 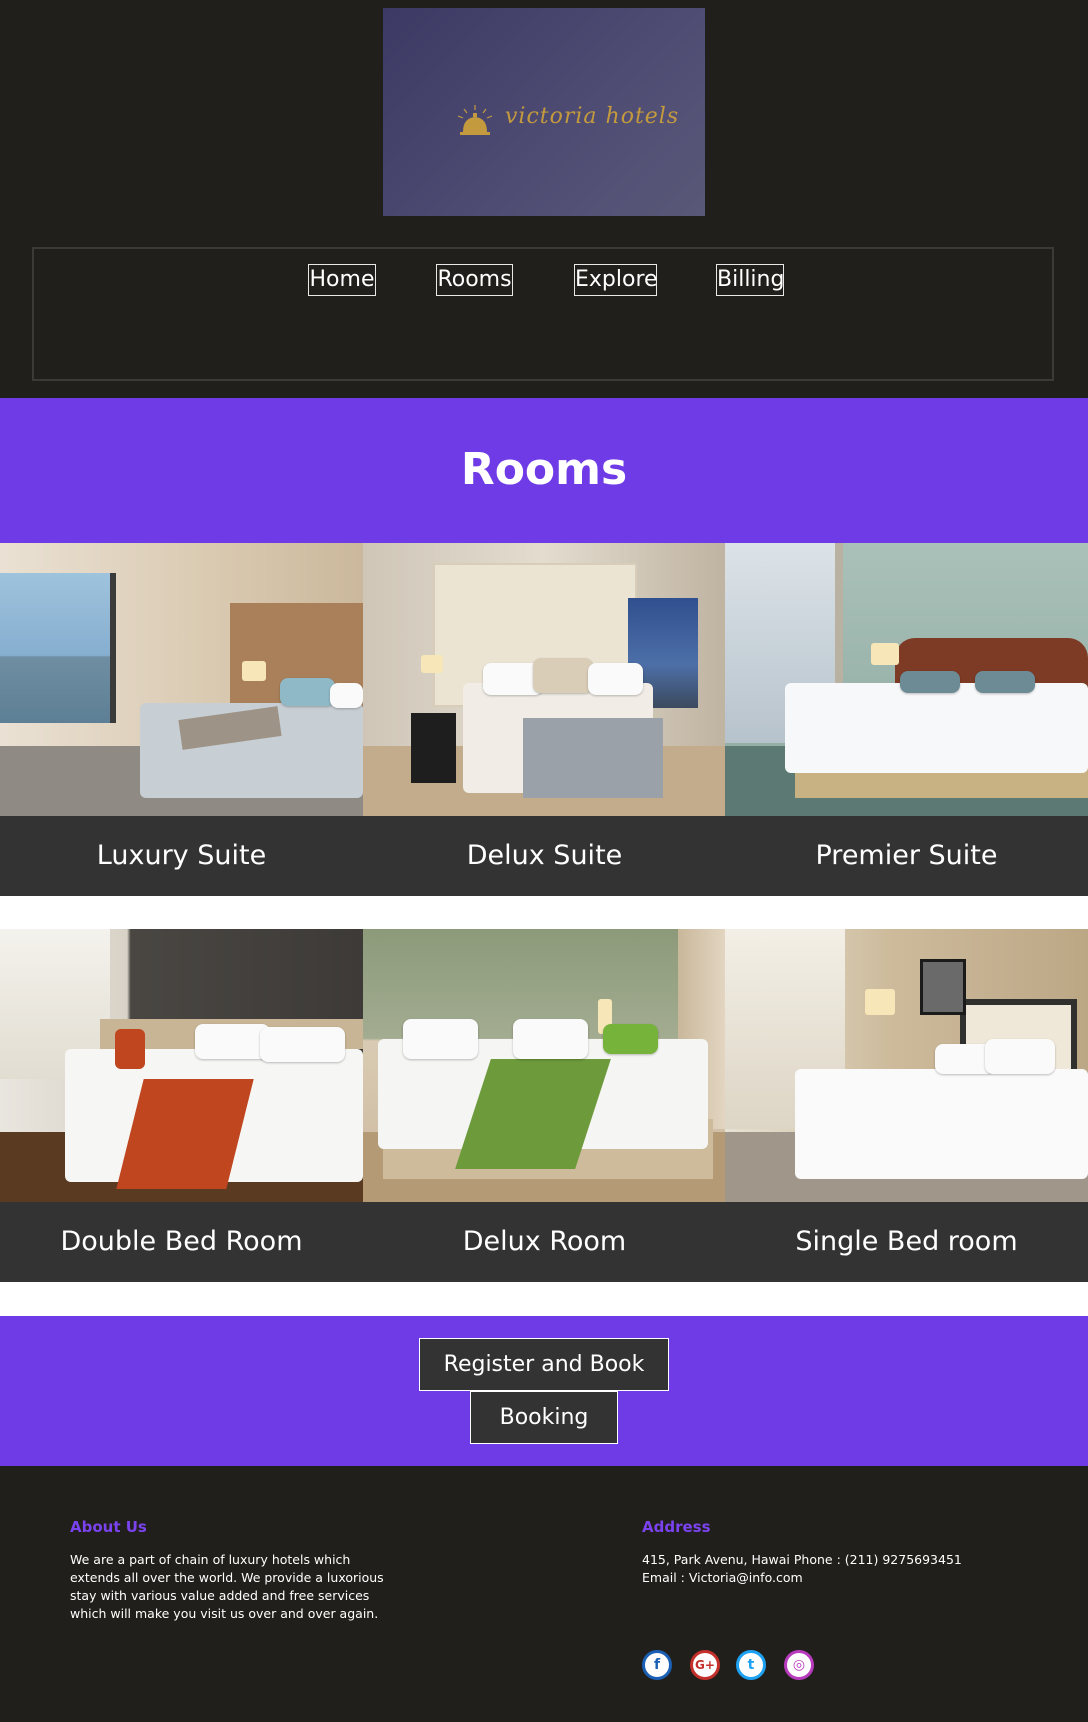 I want to click on nav-rooms: Rooms, so click(x=474, y=280).